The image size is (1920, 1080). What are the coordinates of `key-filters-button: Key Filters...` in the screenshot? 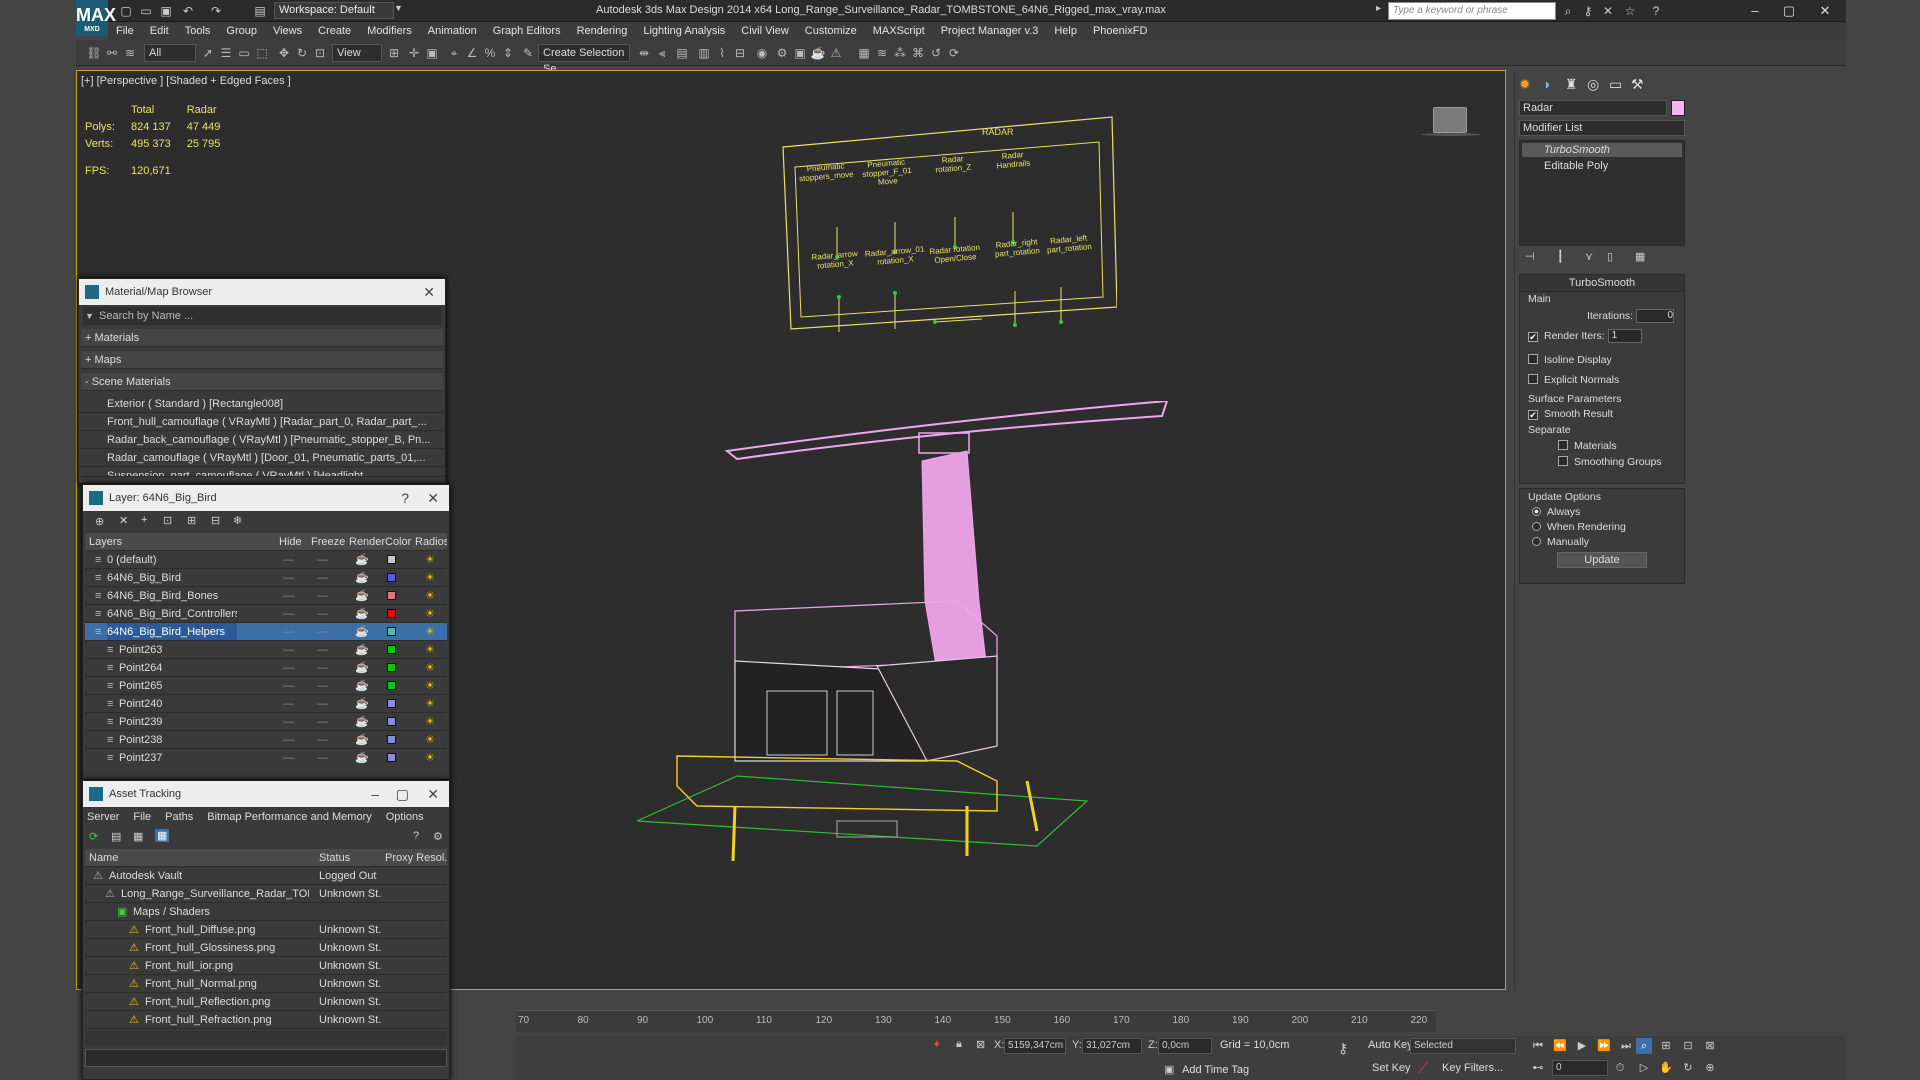 It's located at (1472, 1068).